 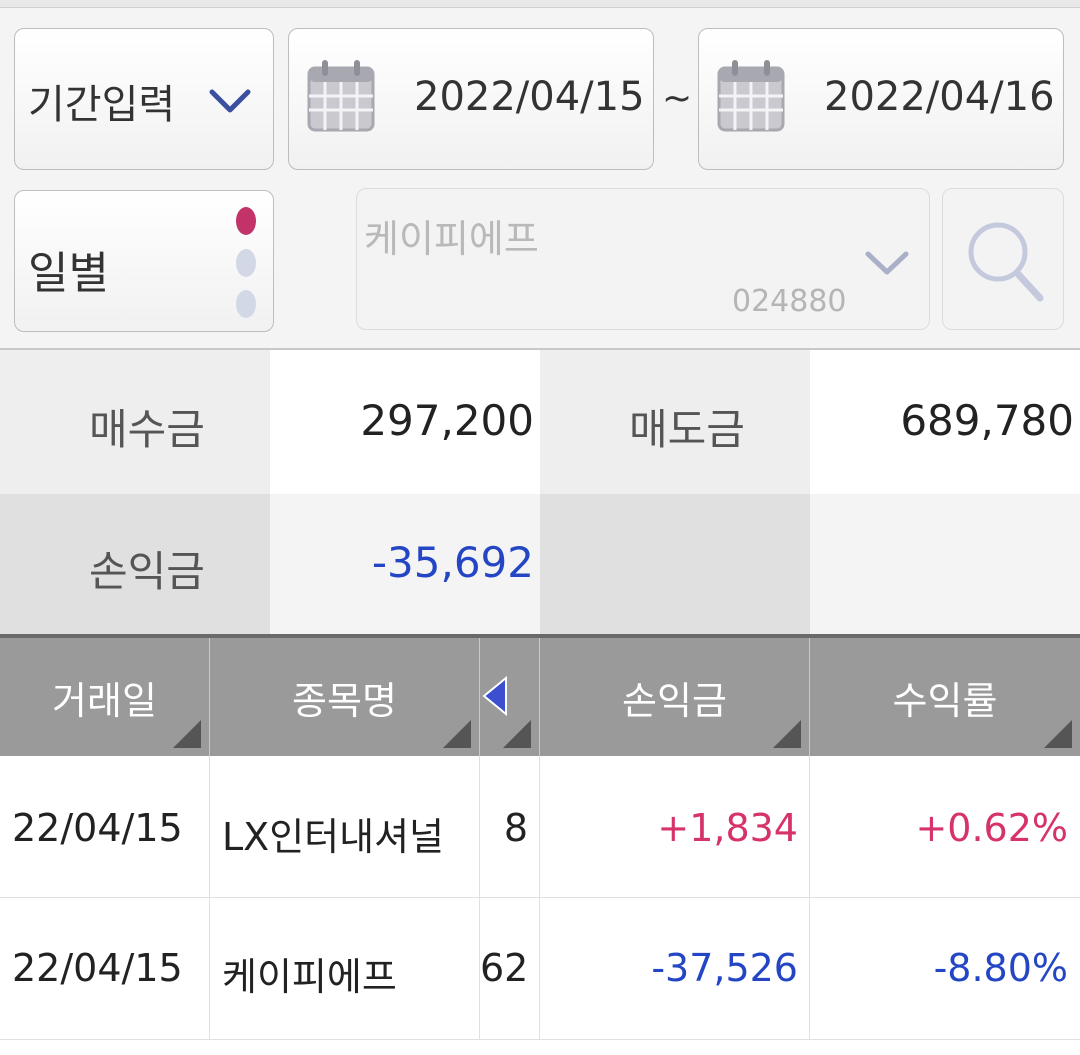 What do you see at coordinates (1000, 968) in the screenshot?
I see `return-rate: -8.80%` at bounding box center [1000, 968].